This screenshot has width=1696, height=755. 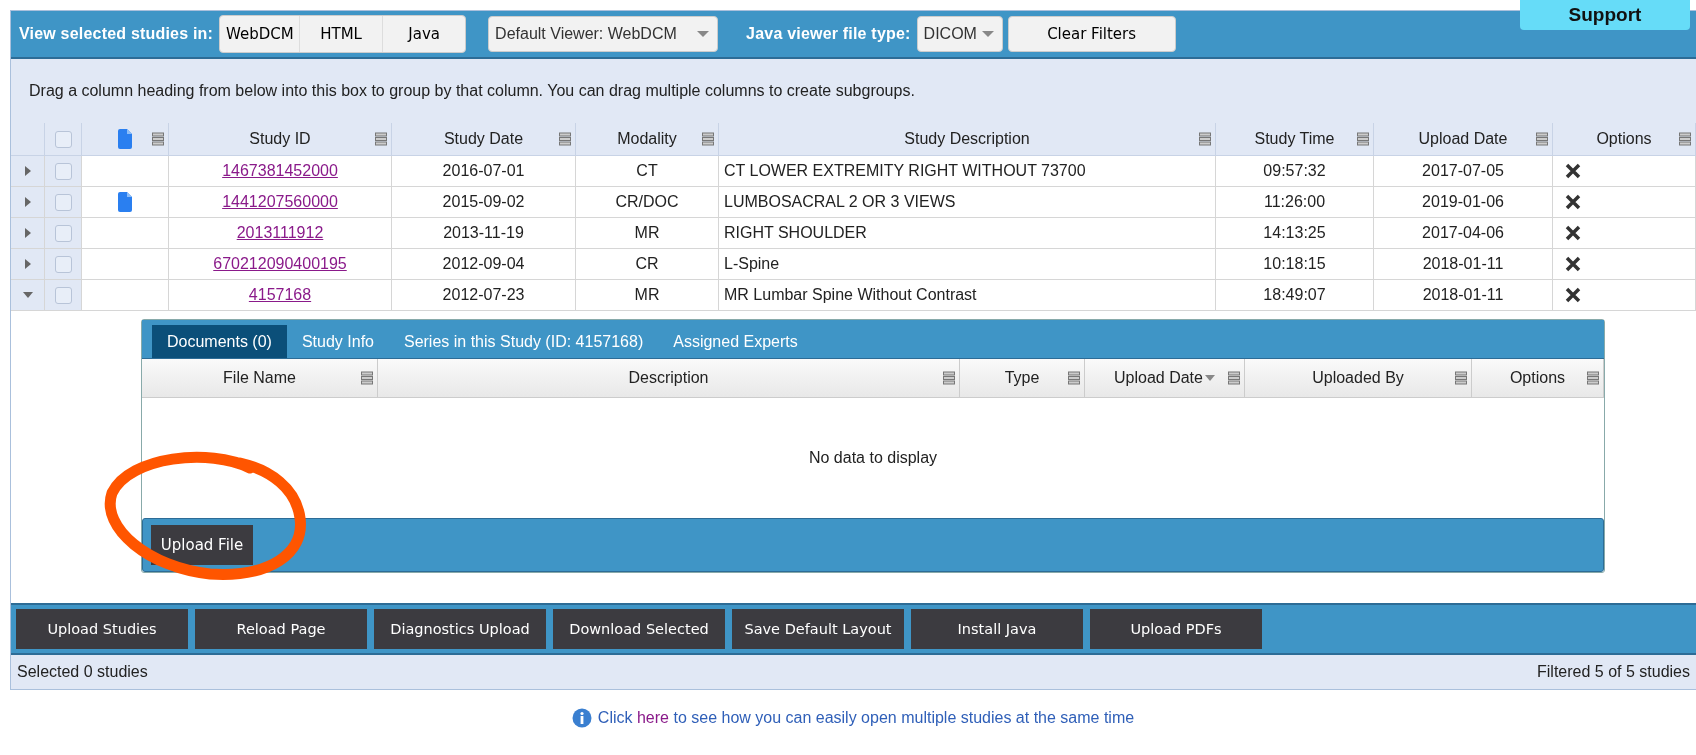 I want to click on table-cell: 2017-04-06, so click(x=1463, y=233).